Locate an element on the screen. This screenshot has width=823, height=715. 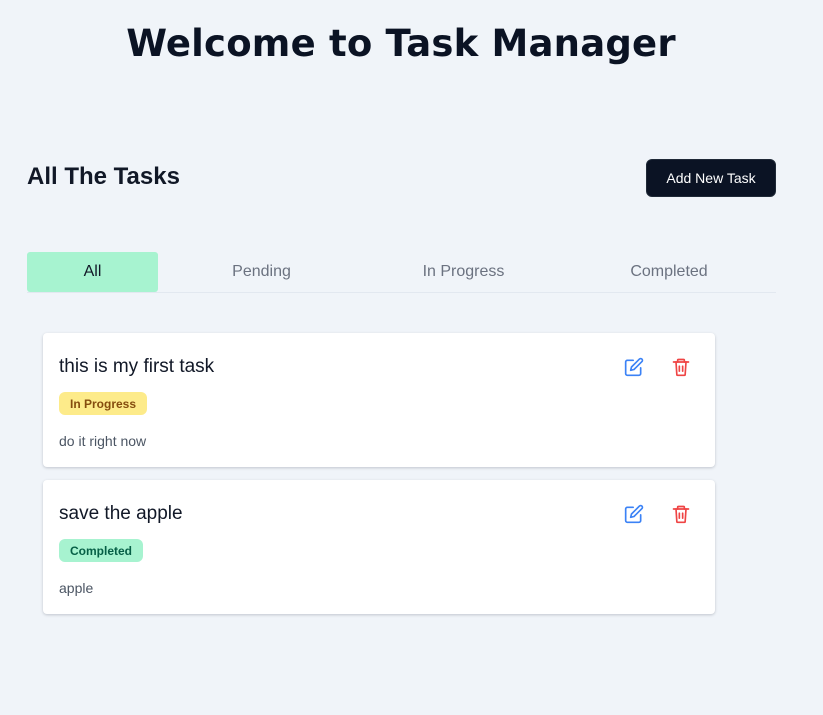
status-tabs: All Pending In Progress Completed is located at coordinates (401, 272).